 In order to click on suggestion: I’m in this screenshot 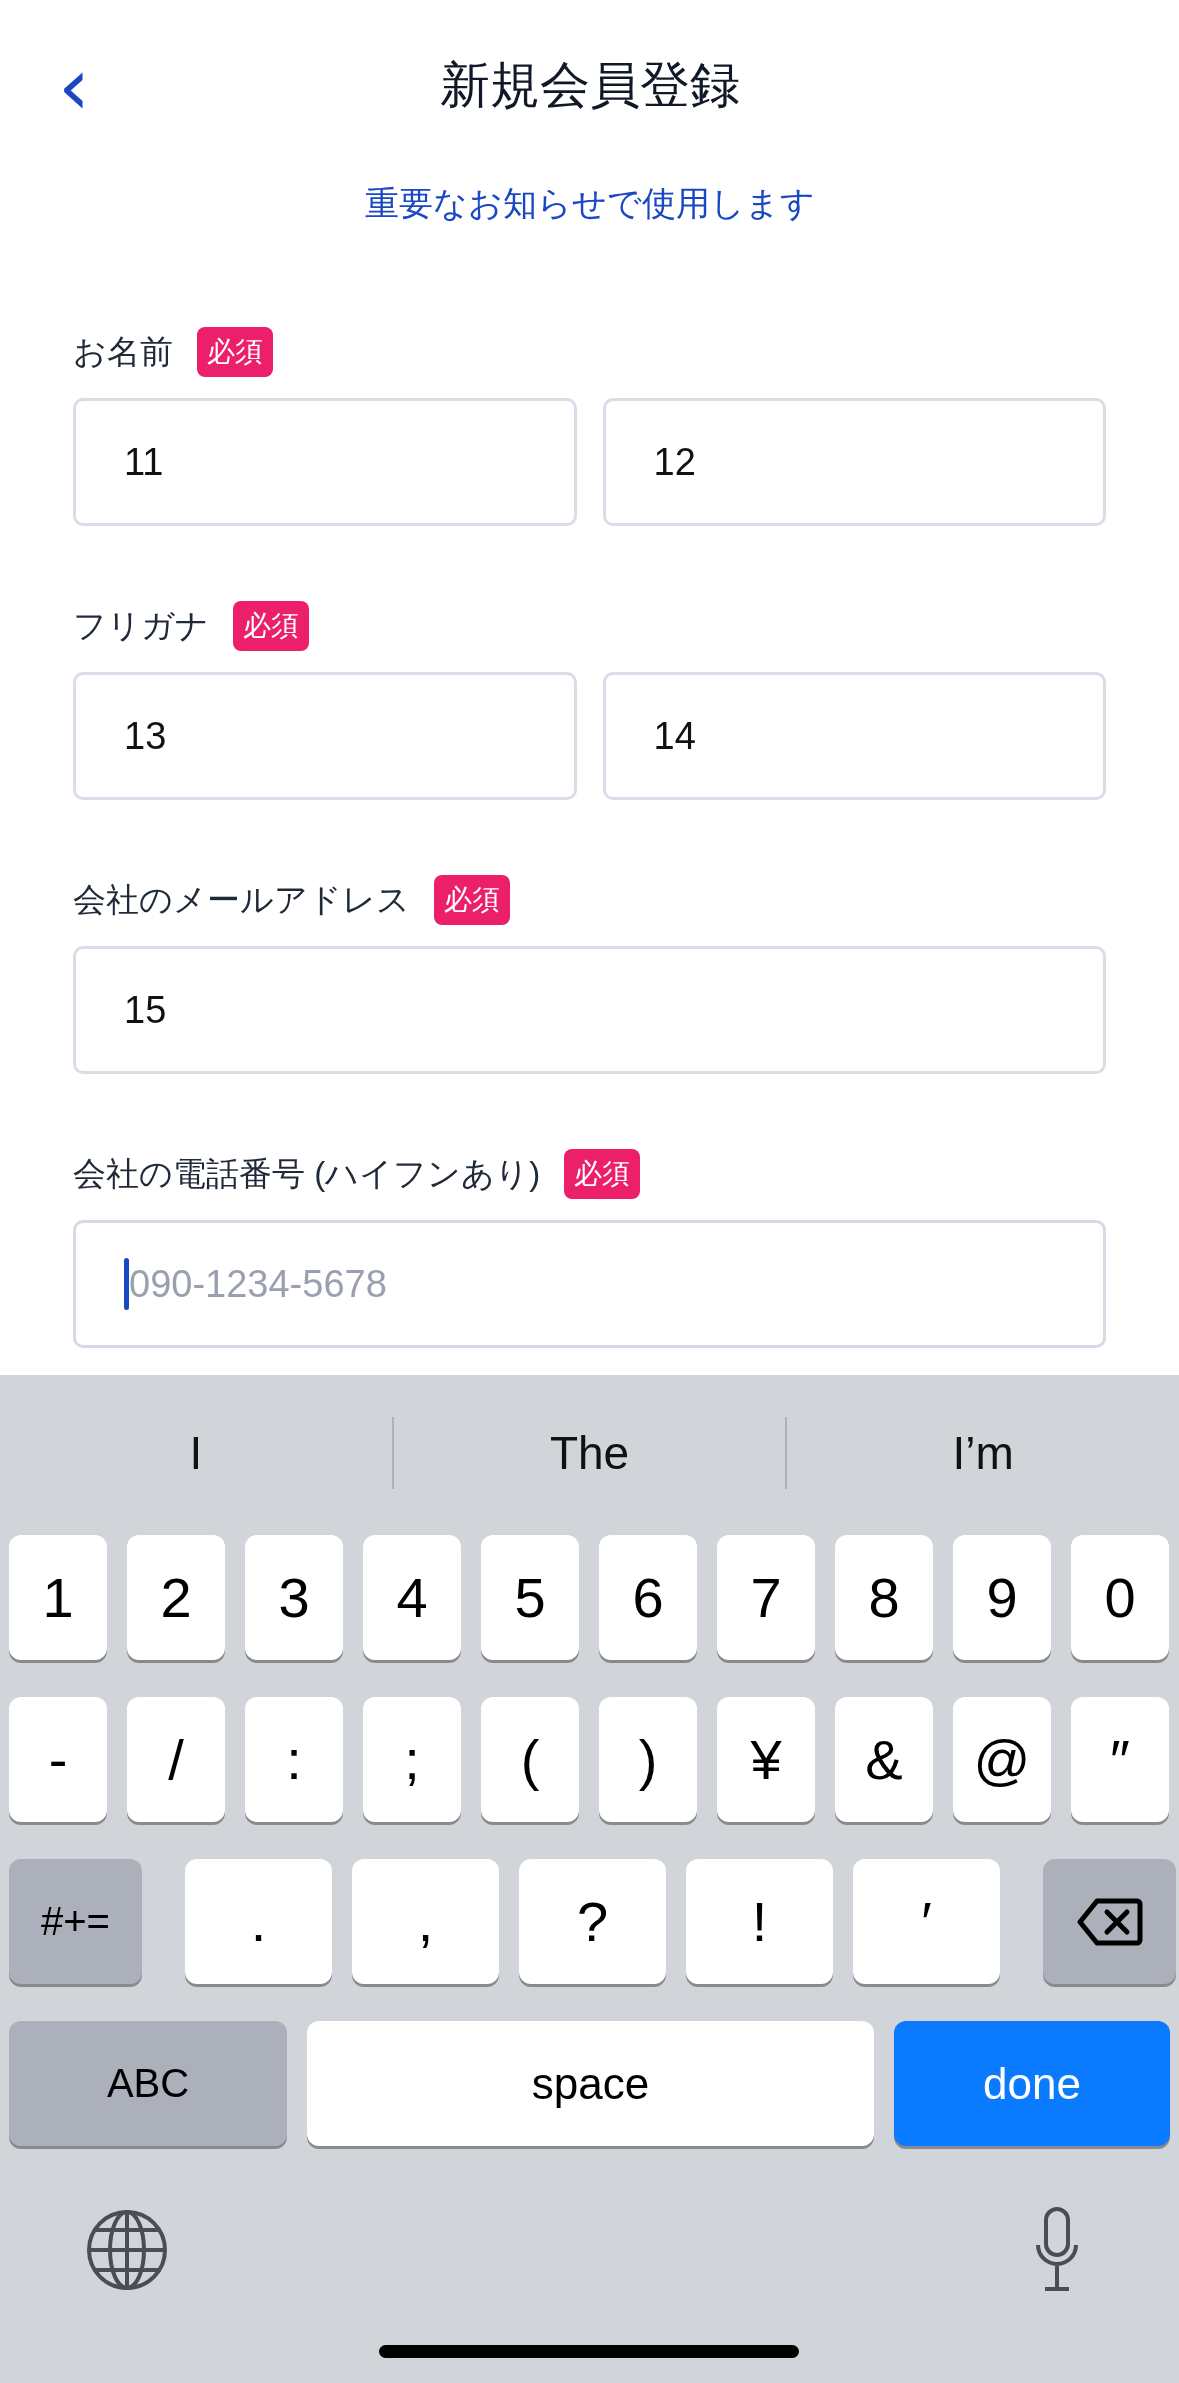, I will do `click(983, 1452)`.